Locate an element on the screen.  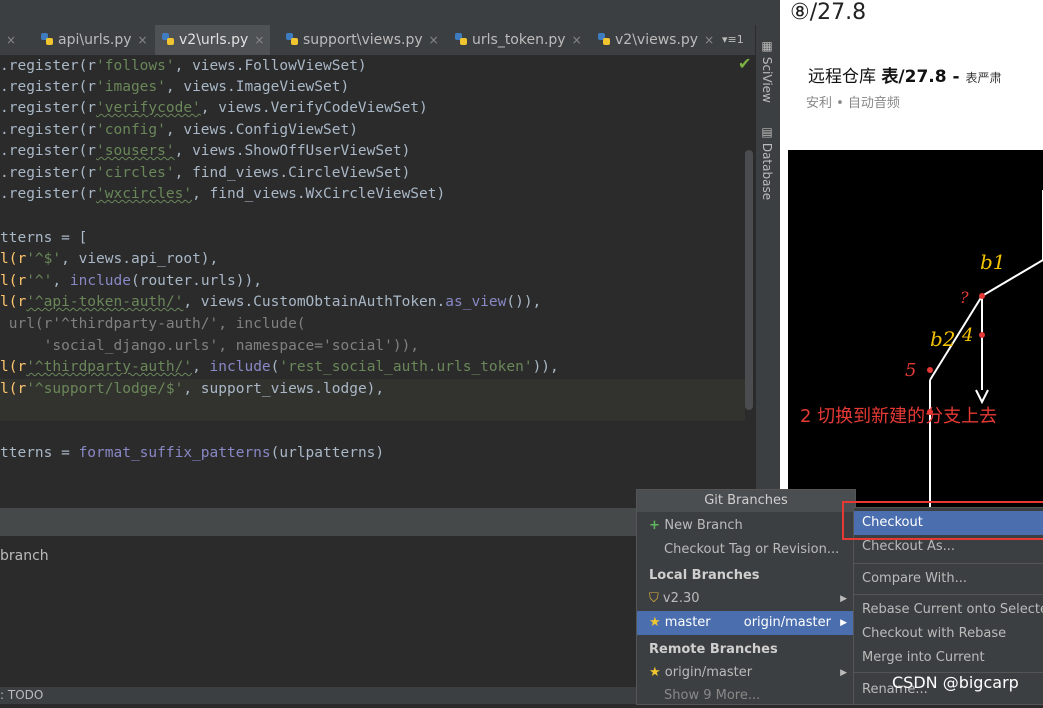
merge-into-current-item: Merge into Current is located at coordinates (948, 658).